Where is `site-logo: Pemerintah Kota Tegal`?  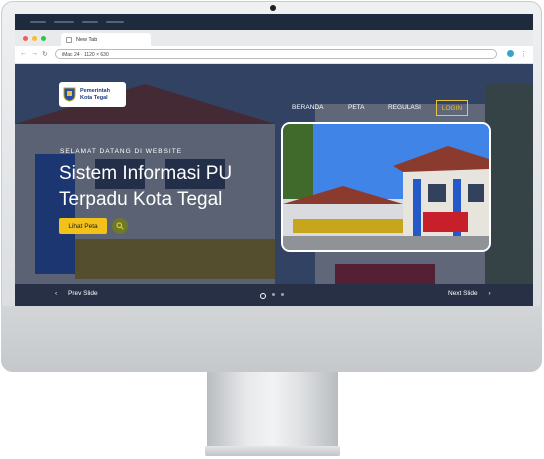
site-logo: Pemerintah Kota Tegal is located at coordinates (92, 94).